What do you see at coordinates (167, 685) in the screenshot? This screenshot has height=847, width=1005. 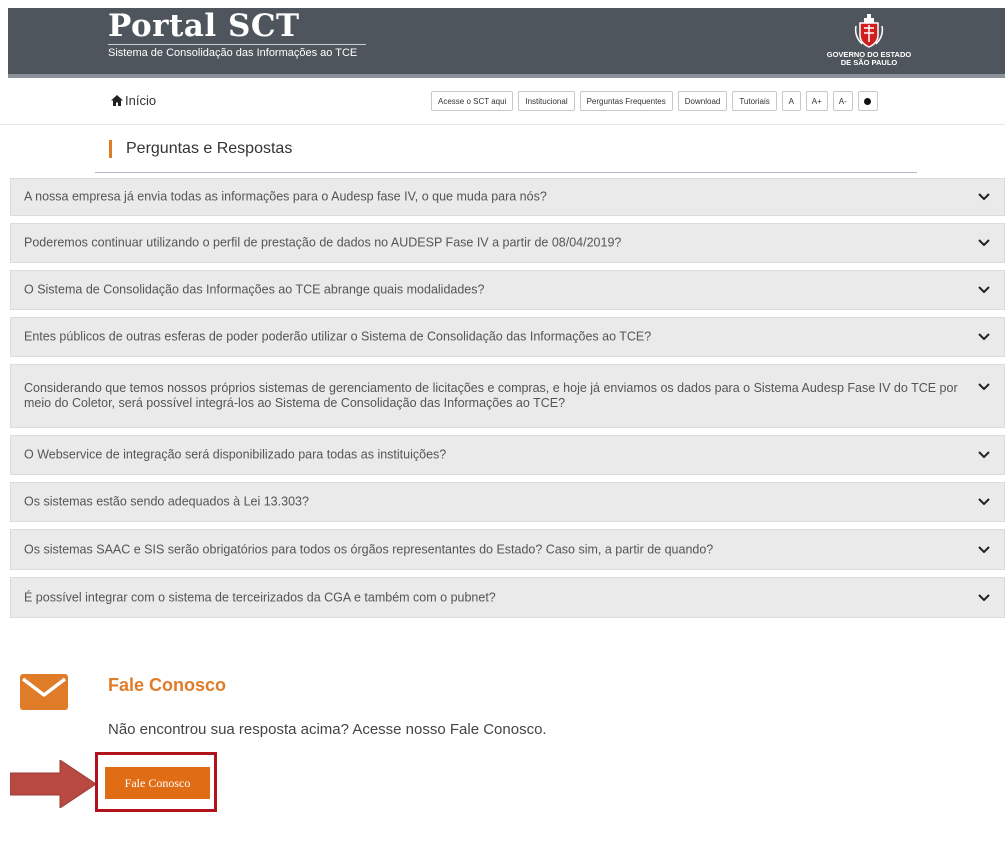 I see `contact-title: Fale Conosco` at bounding box center [167, 685].